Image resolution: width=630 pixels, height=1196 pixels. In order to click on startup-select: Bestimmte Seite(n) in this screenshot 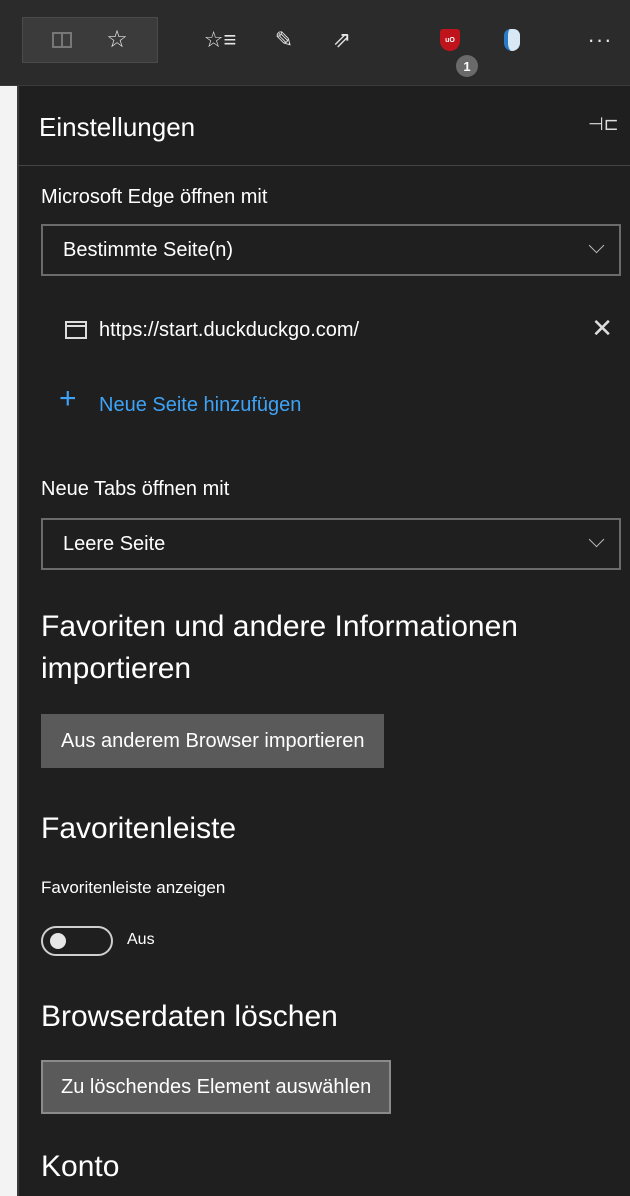, I will do `click(331, 250)`.